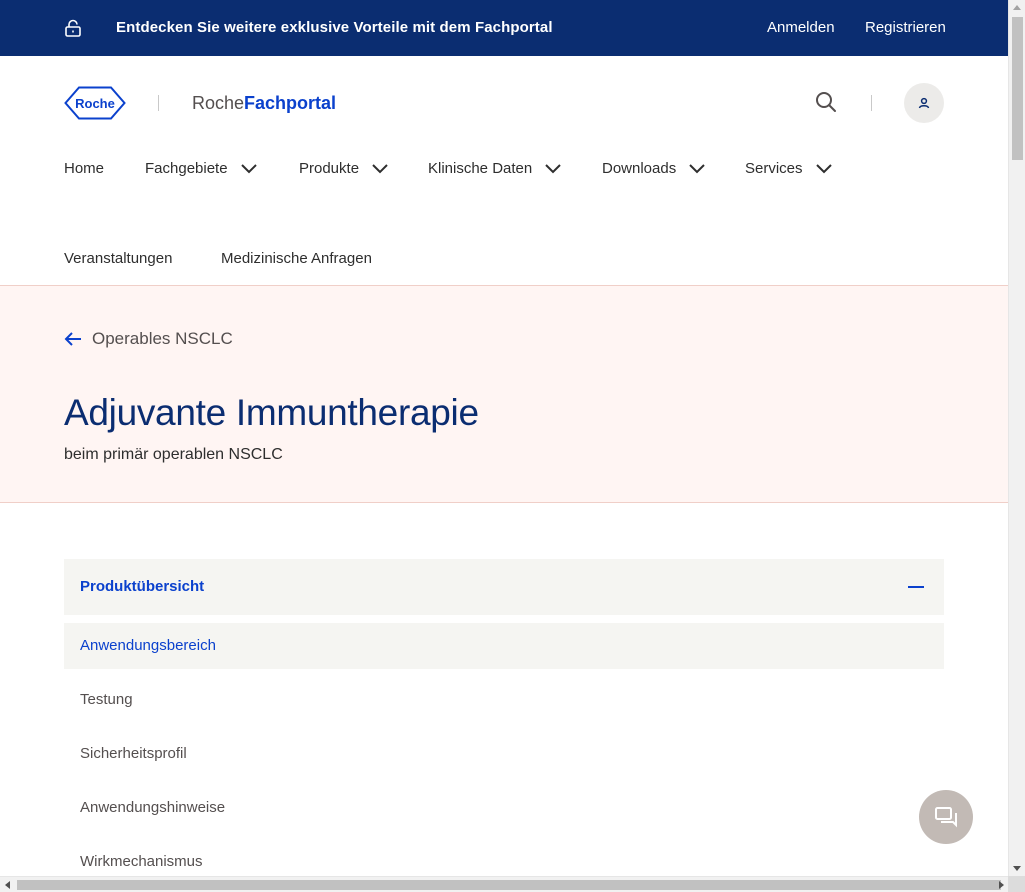 Image resolution: width=1025 pixels, height=892 pixels. I want to click on nav-label: Klinische Daten, so click(480, 168).